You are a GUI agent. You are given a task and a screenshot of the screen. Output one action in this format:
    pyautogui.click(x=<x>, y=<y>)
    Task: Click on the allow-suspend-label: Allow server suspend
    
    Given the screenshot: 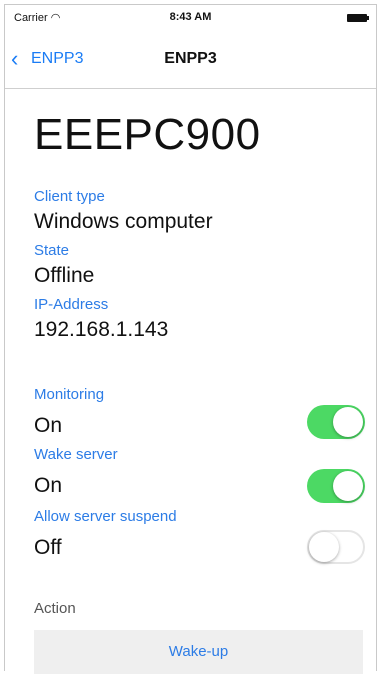 What is the action you would take?
    pyautogui.click(x=105, y=516)
    